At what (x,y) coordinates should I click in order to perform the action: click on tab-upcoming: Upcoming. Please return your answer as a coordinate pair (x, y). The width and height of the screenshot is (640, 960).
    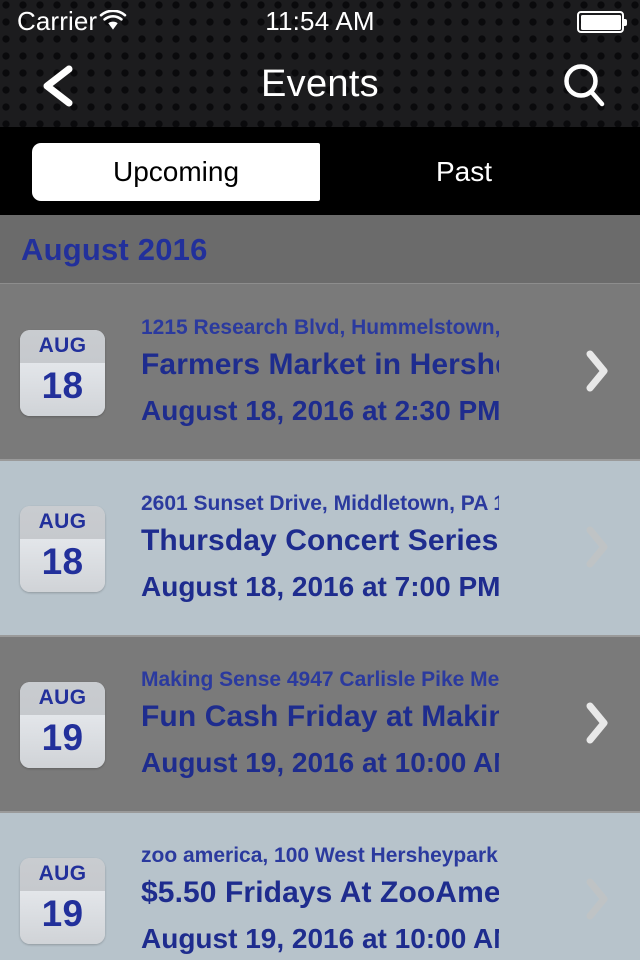
    Looking at the image, I should click on (176, 172).